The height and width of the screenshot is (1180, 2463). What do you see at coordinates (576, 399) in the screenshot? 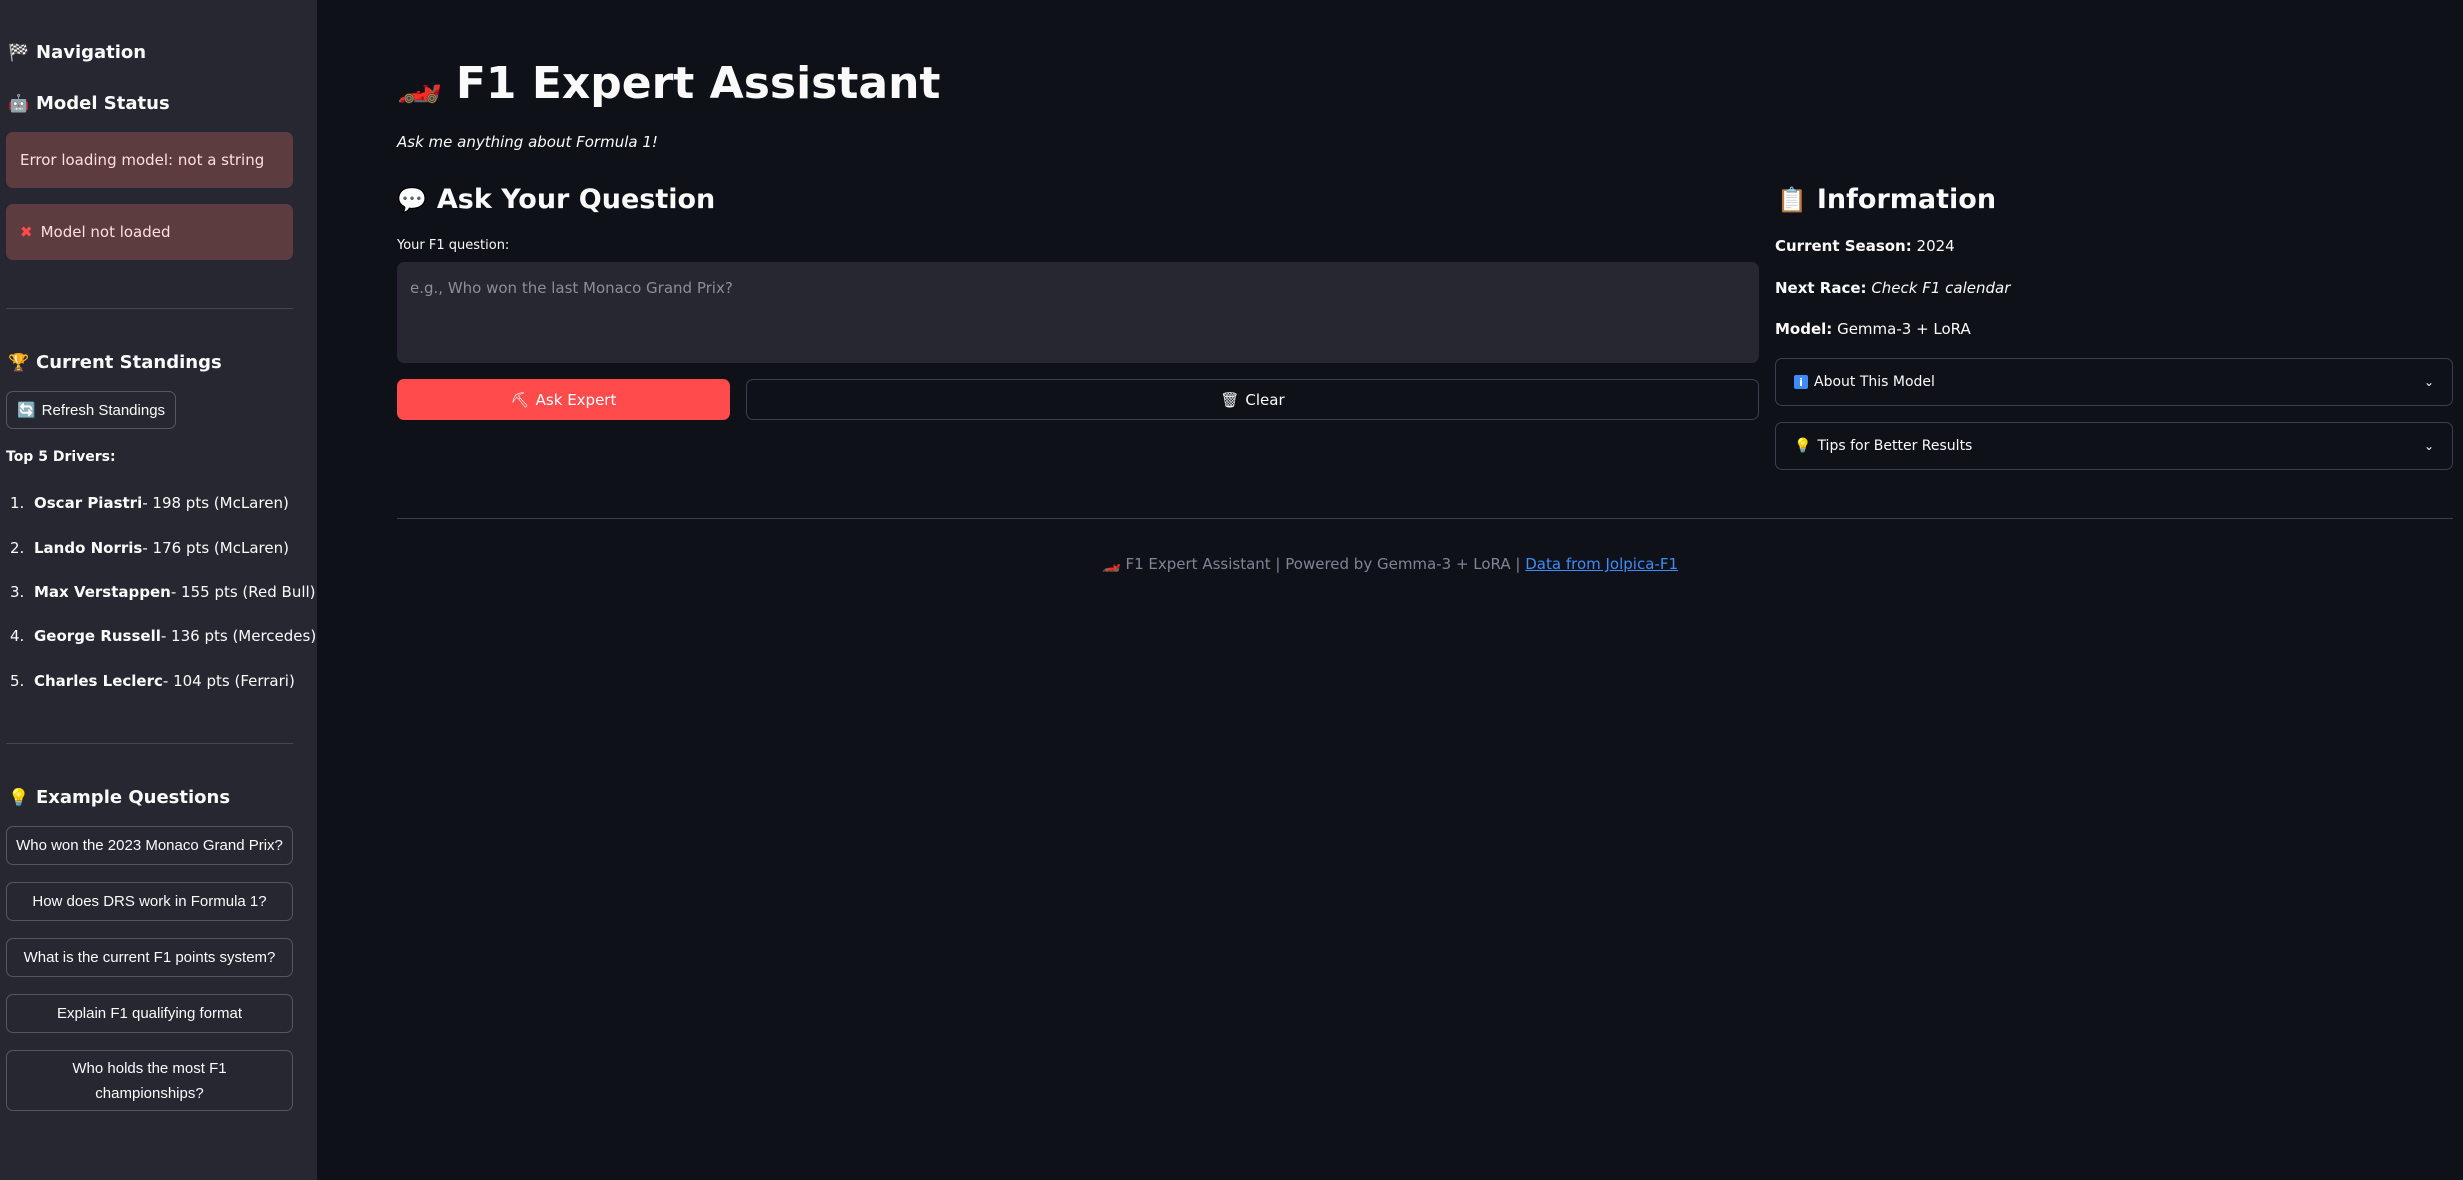
I see `ask-expert-label: Ask Expert` at bounding box center [576, 399].